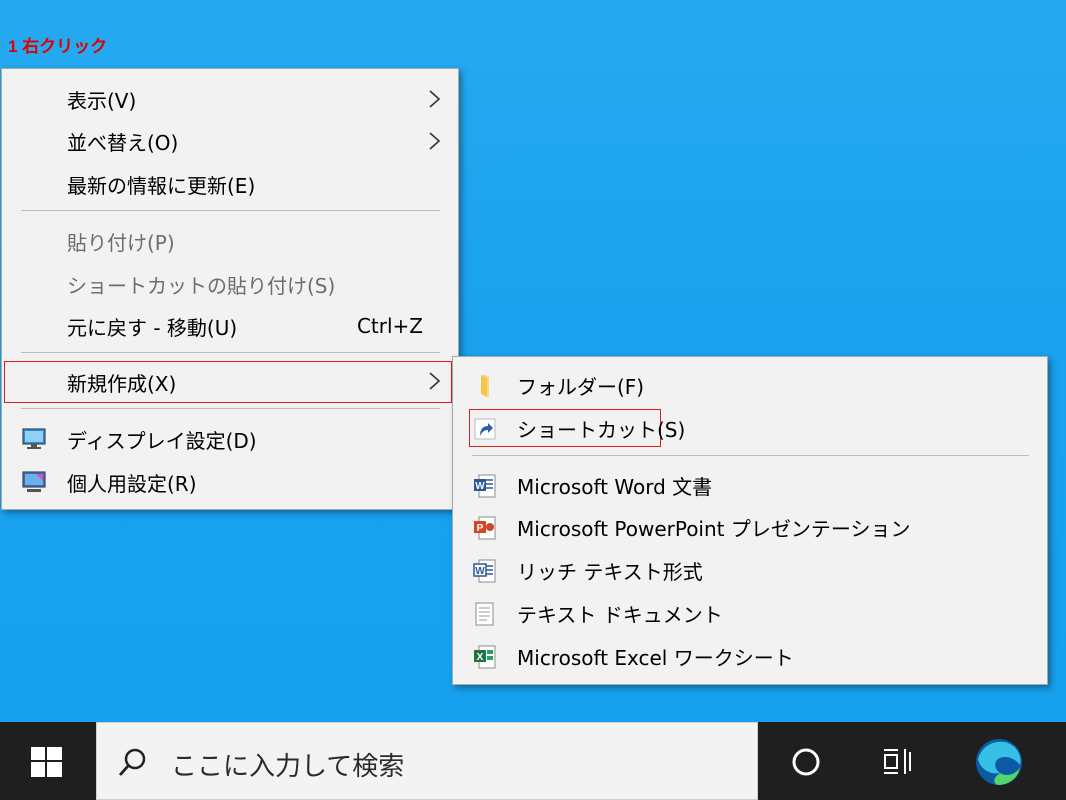 The height and width of the screenshot is (800, 1066). What do you see at coordinates (389, 326) in the screenshot?
I see `undo-shortcut: Ctrl+Z` at bounding box center [389, 326].